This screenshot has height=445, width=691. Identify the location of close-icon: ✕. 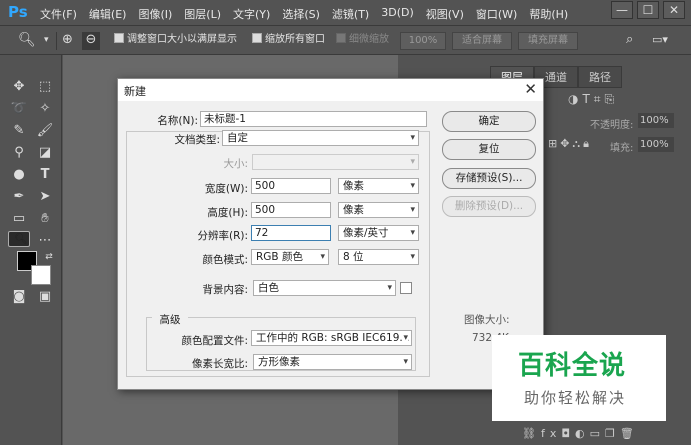
(530, 89).